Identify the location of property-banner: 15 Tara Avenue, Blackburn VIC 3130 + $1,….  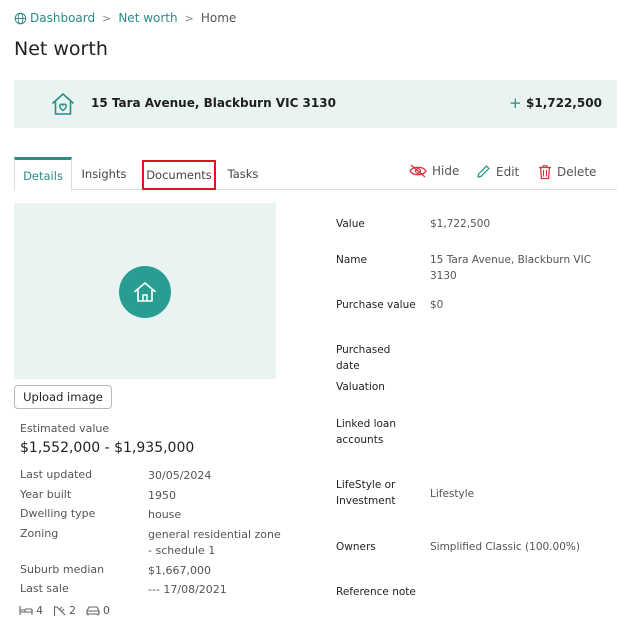
(315, 104).